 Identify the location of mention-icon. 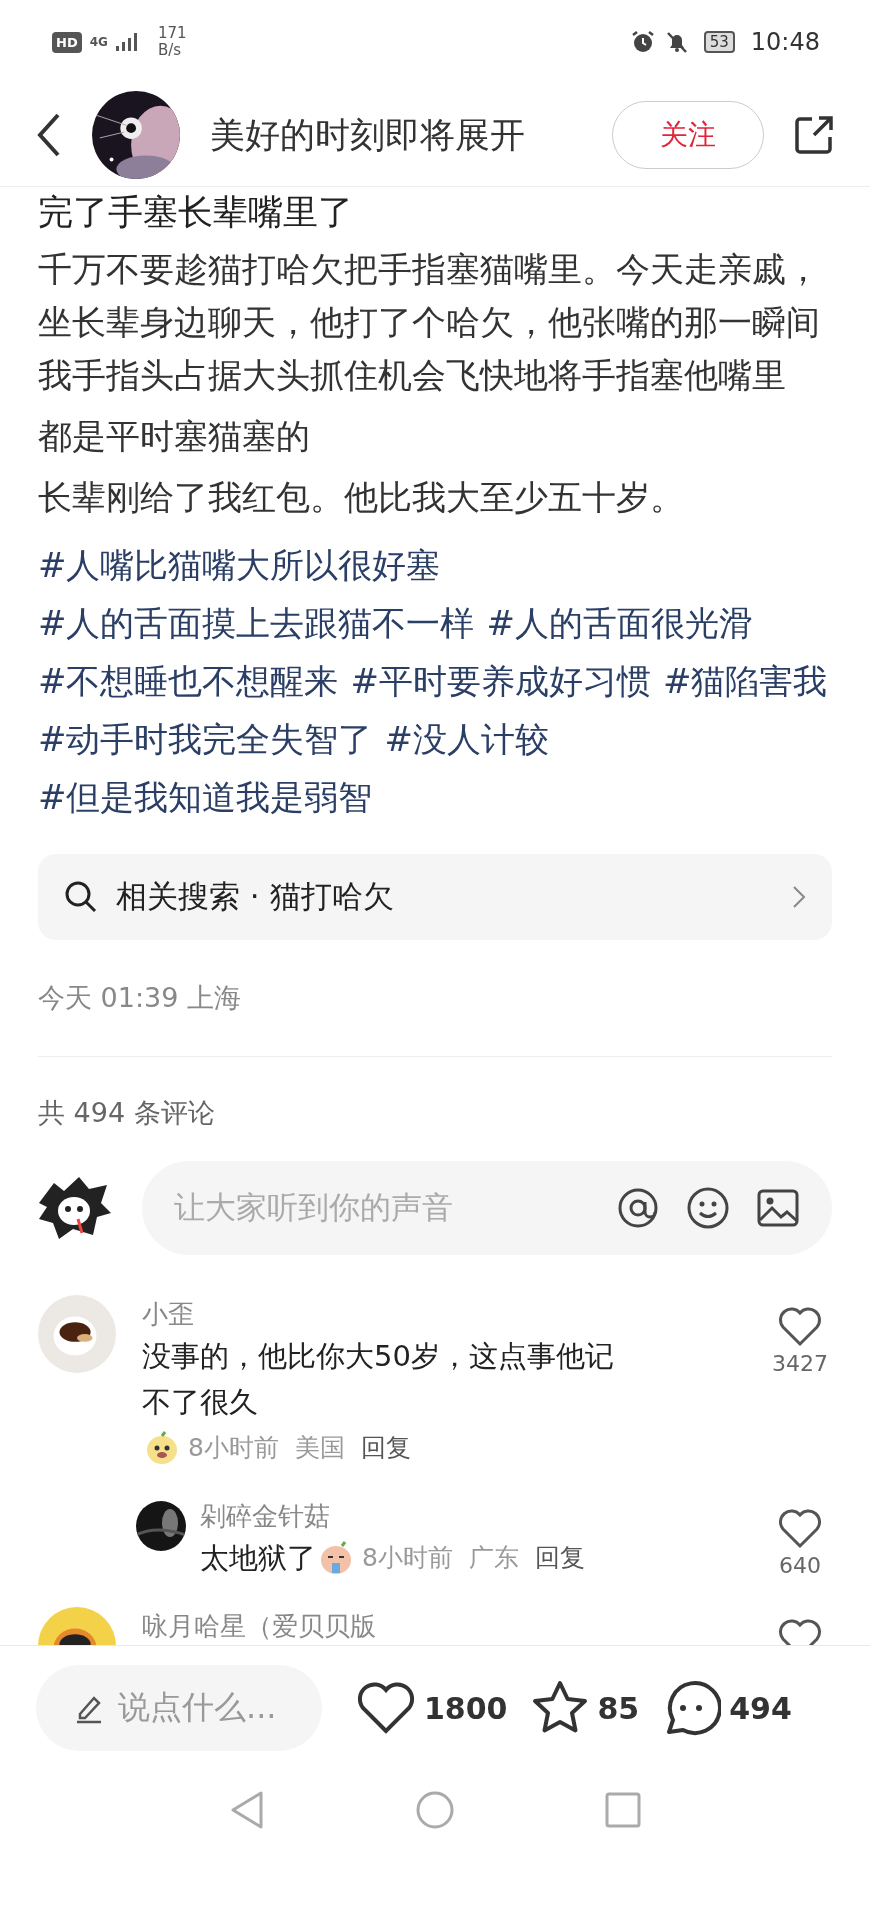
(638, 1208).